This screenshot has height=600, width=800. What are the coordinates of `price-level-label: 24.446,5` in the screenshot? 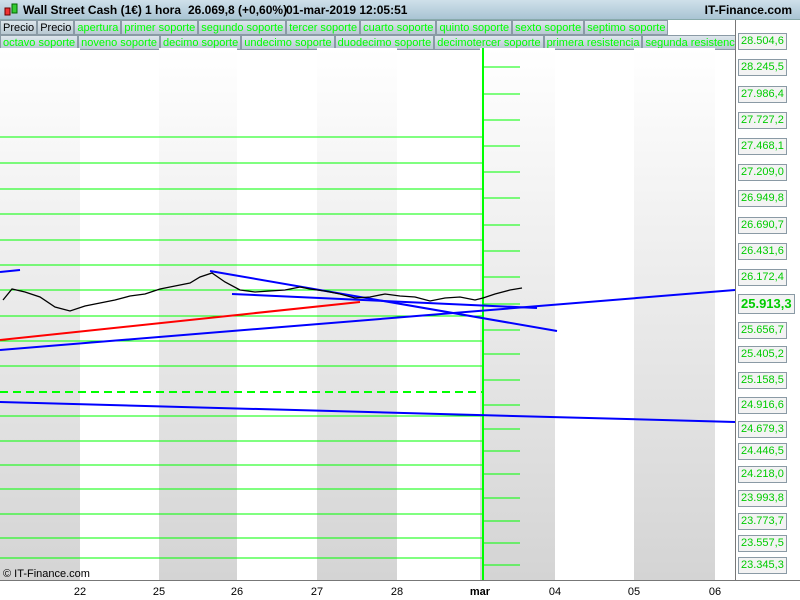 It's located at (762, 451).